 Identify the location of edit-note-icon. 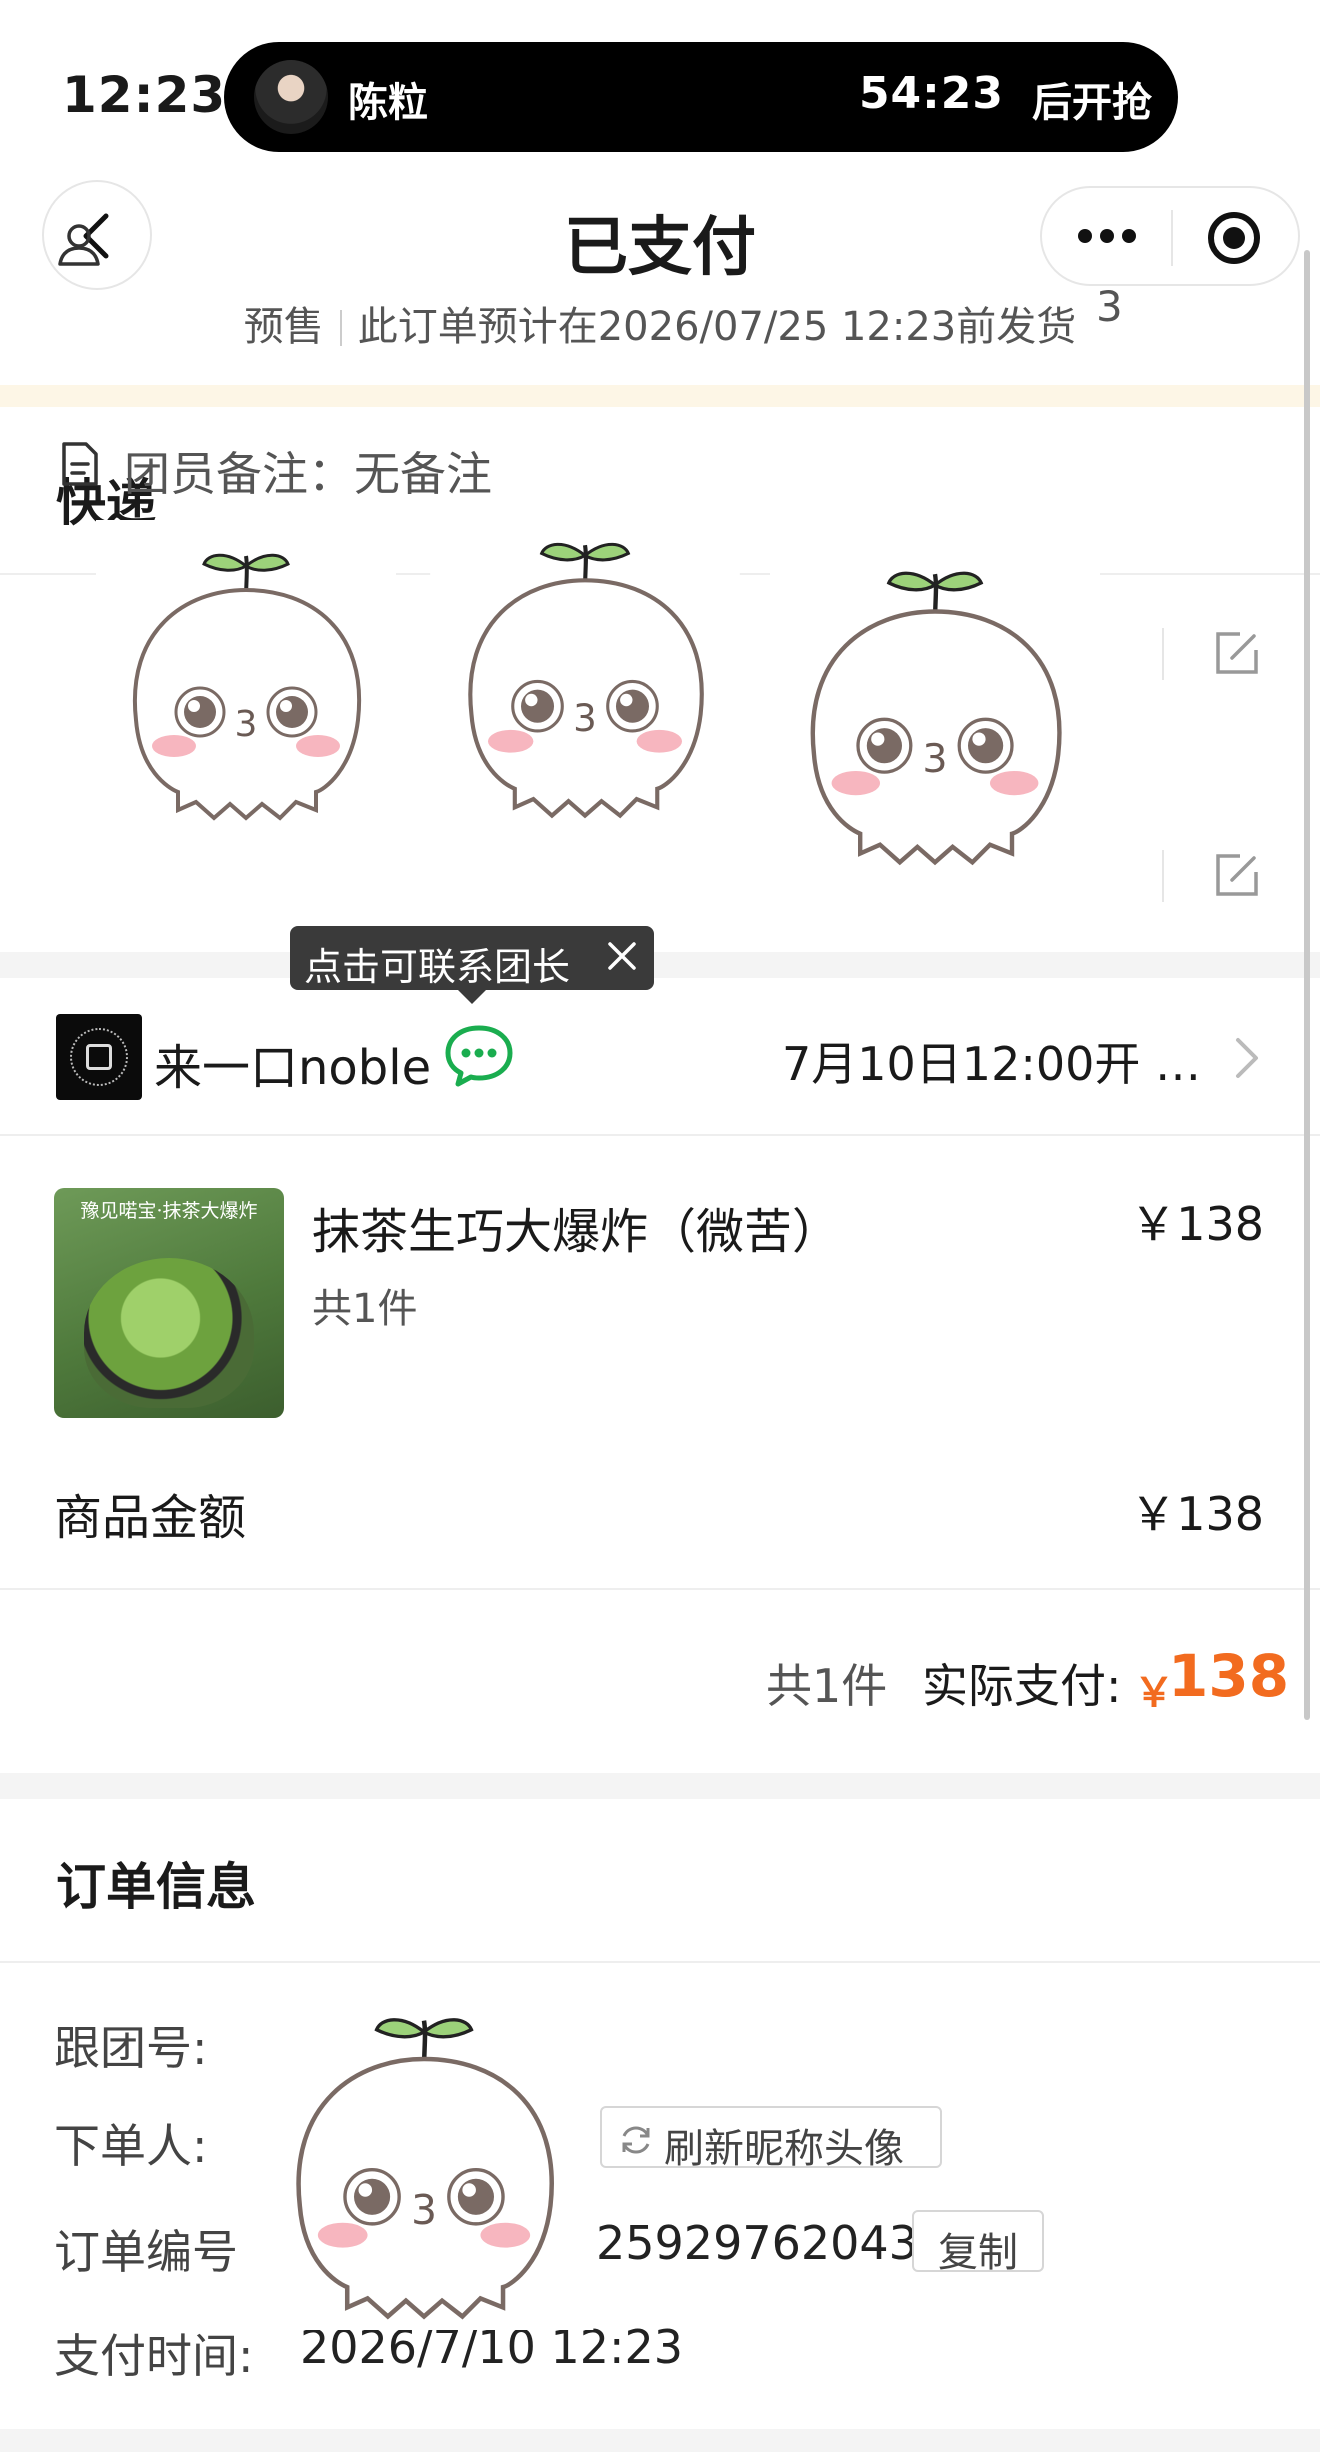
(1237, 875).